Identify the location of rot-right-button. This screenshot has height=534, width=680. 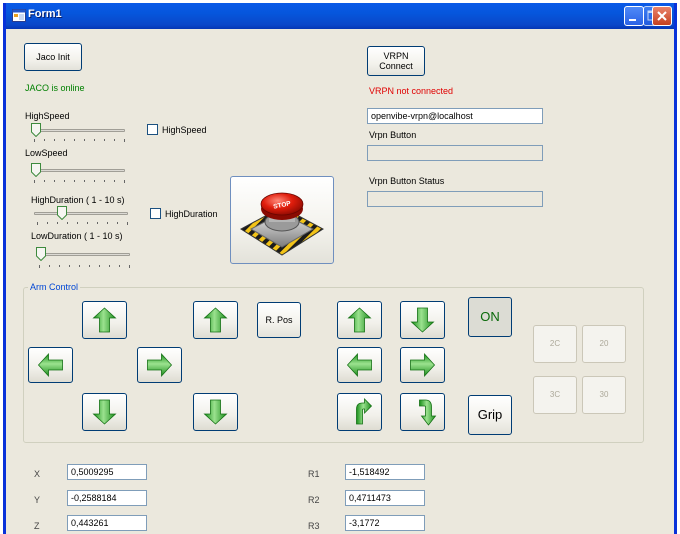
(422, 365).